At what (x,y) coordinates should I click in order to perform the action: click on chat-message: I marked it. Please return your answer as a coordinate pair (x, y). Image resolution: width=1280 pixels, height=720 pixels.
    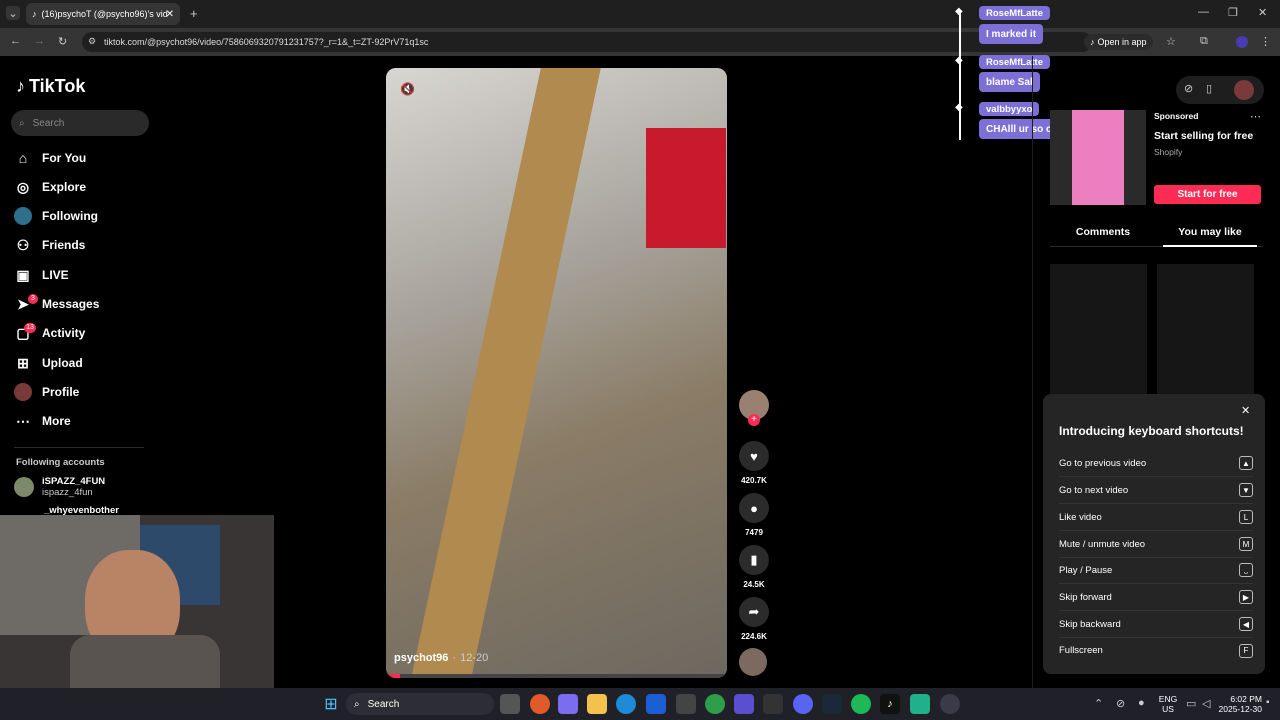
    Looking at the image, I should click on (1011, 34).